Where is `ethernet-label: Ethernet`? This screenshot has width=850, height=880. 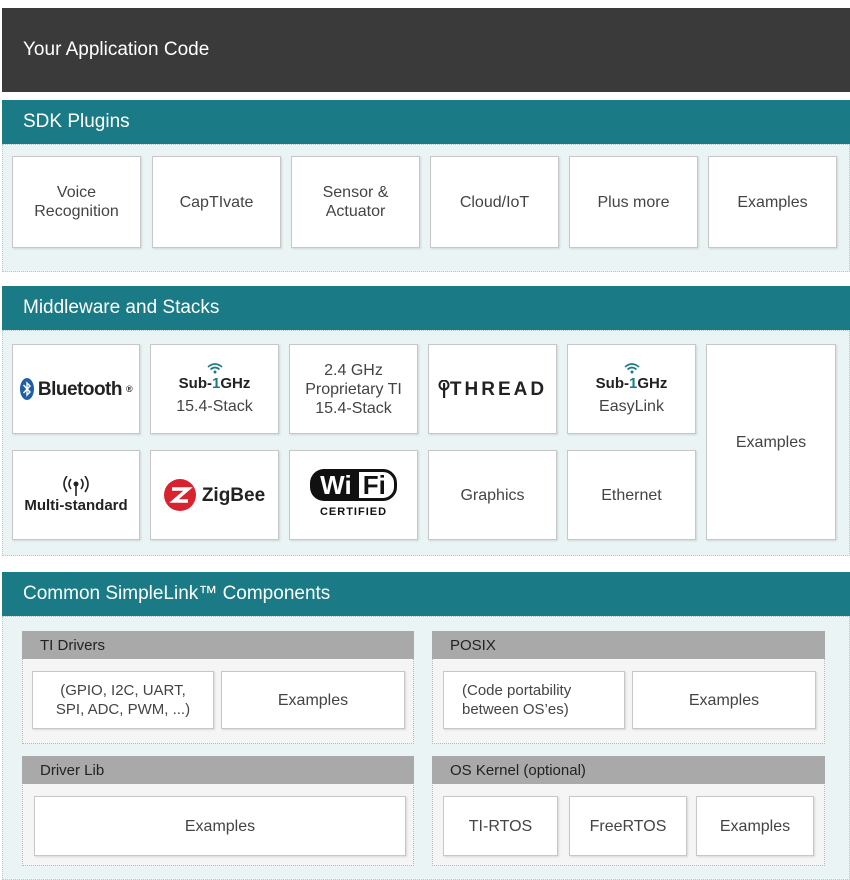
ethernet-label: Ethernet is located at coordinates (631, 495).